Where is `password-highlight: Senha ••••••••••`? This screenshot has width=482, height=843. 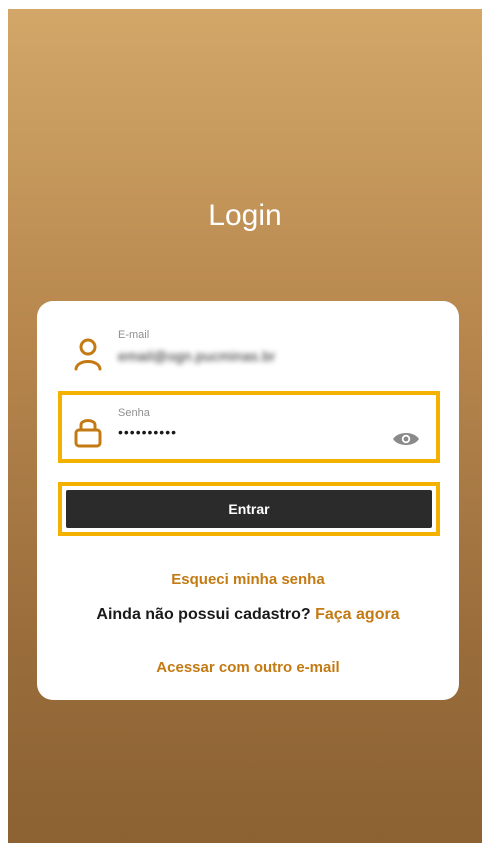
password-highlight: Senha •••••••••• is located at coordinates (249, 427).